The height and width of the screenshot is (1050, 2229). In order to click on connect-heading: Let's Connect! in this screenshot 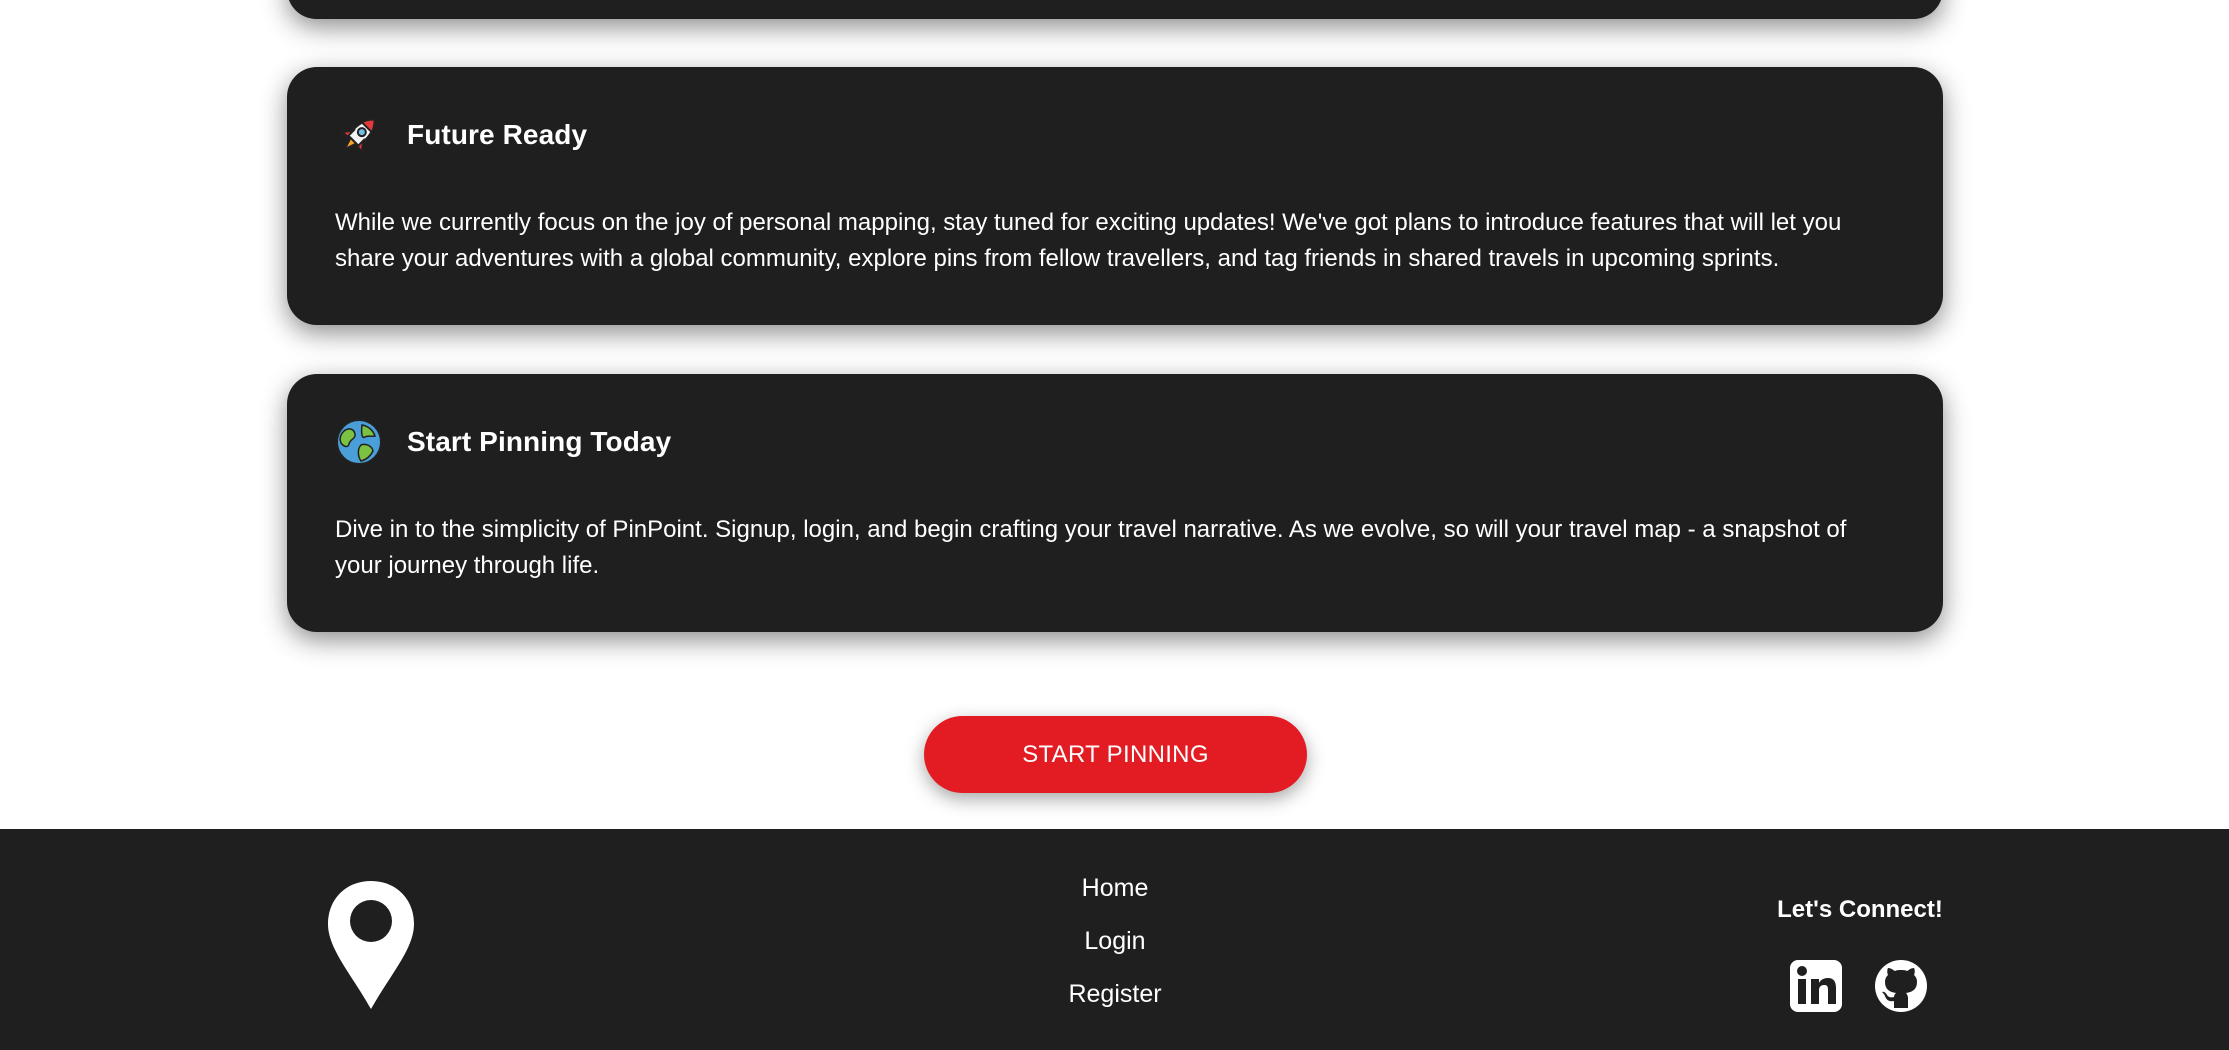, I will do `click(1860, 909)`.